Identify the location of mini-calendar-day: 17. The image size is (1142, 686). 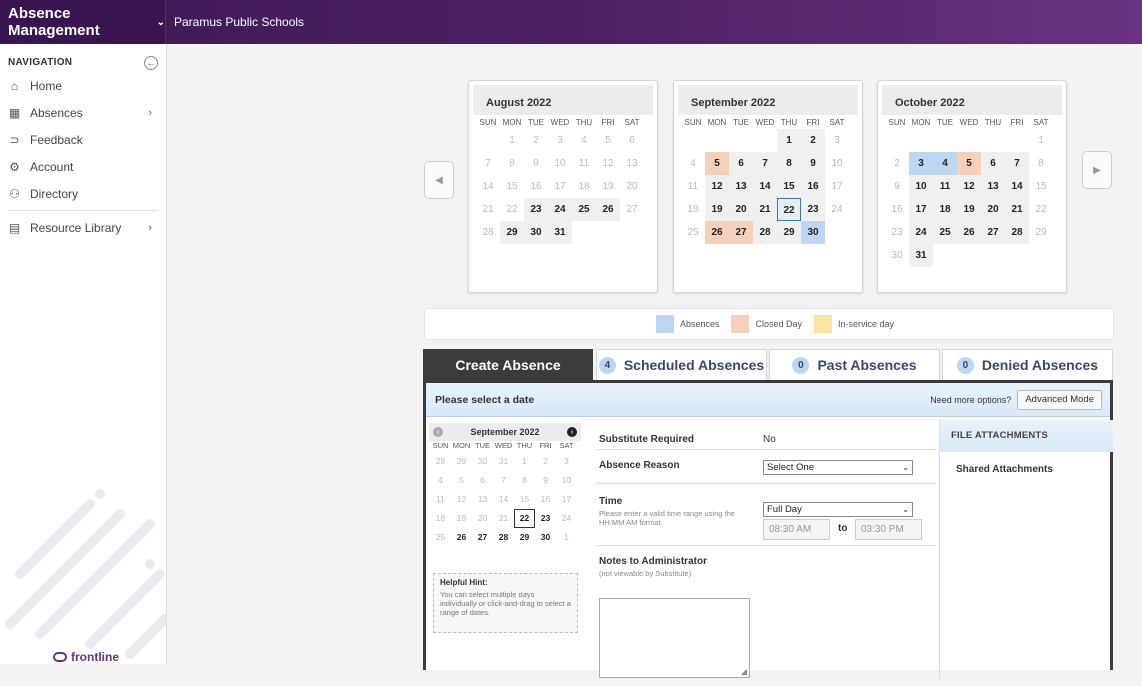
(566, 499).